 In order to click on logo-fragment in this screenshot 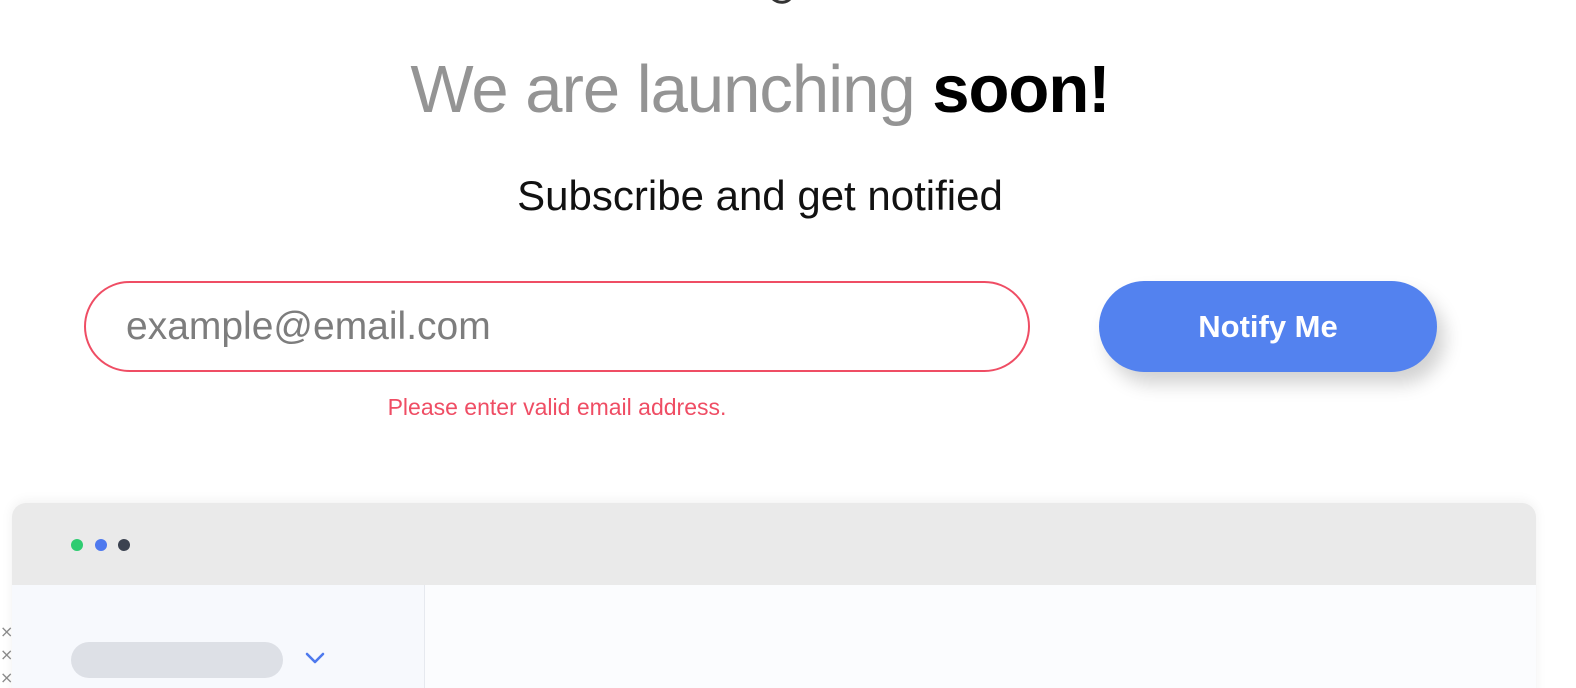, I will do `click(781, 2)`.